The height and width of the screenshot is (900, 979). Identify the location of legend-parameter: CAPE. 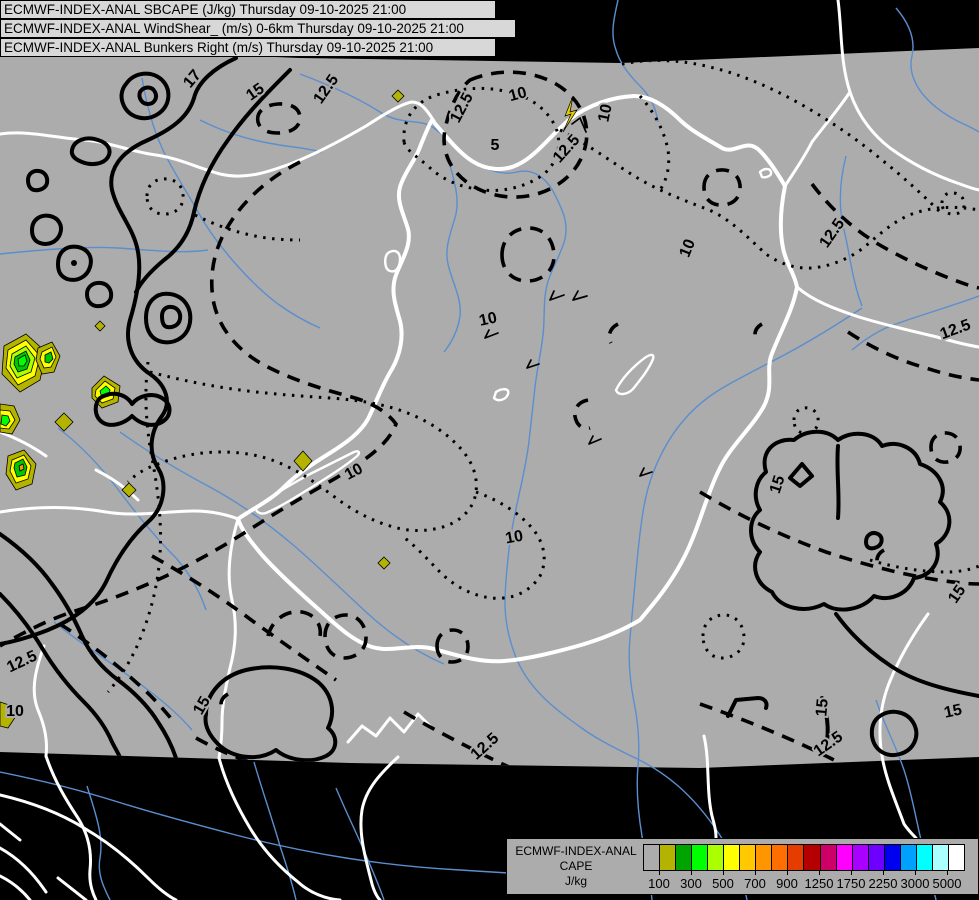
(576, 866).